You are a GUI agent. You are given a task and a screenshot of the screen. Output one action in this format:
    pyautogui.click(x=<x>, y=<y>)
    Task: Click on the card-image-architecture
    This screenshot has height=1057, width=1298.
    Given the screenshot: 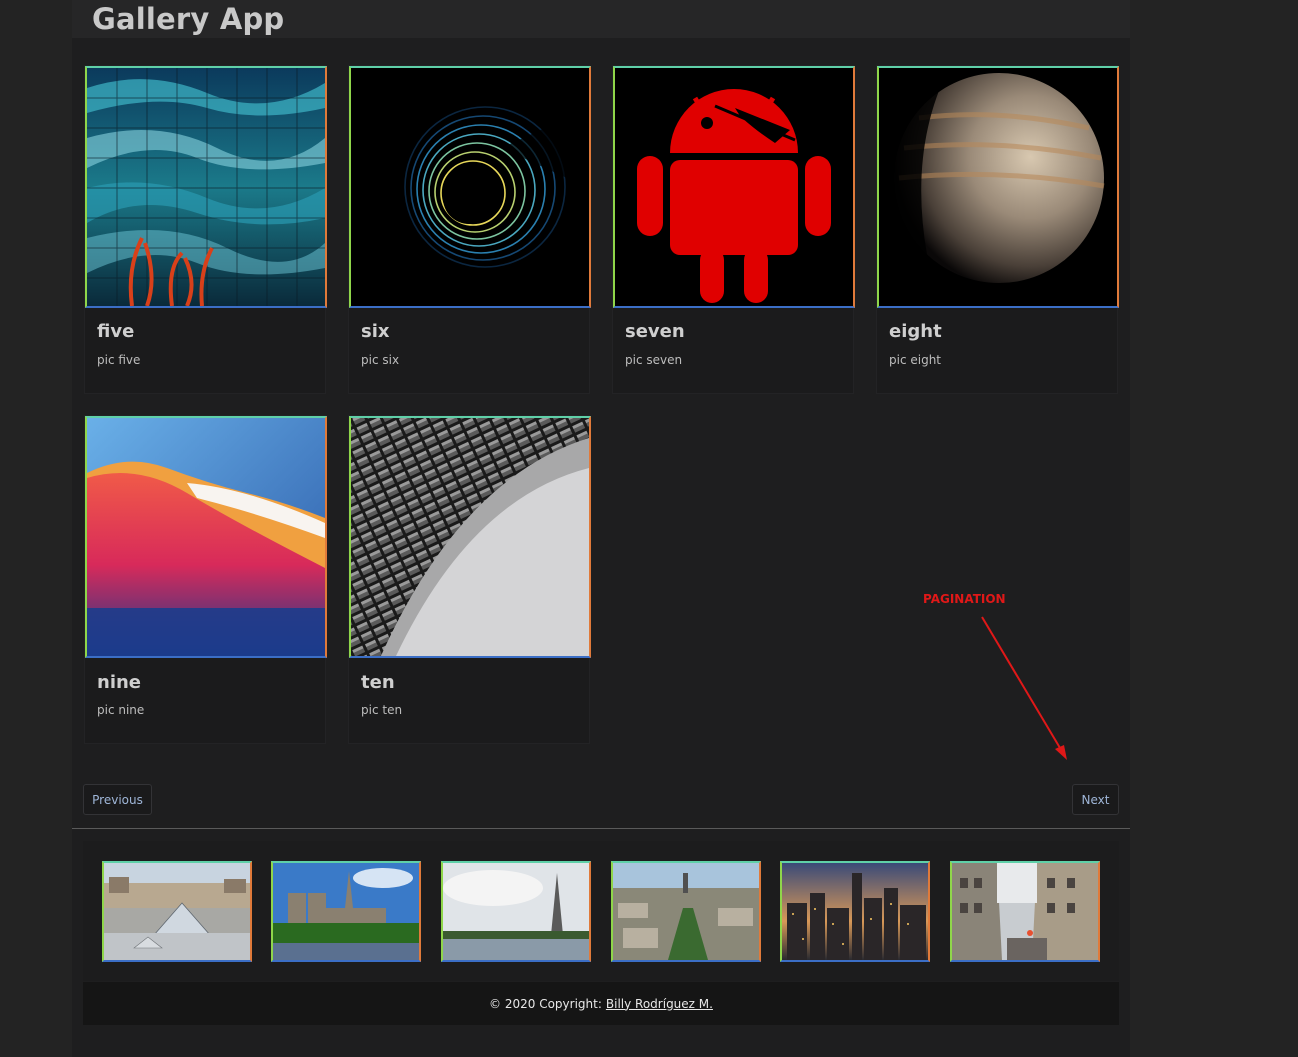 What is the action you would take?
    pyautogui.click(x=470, y=537)
    